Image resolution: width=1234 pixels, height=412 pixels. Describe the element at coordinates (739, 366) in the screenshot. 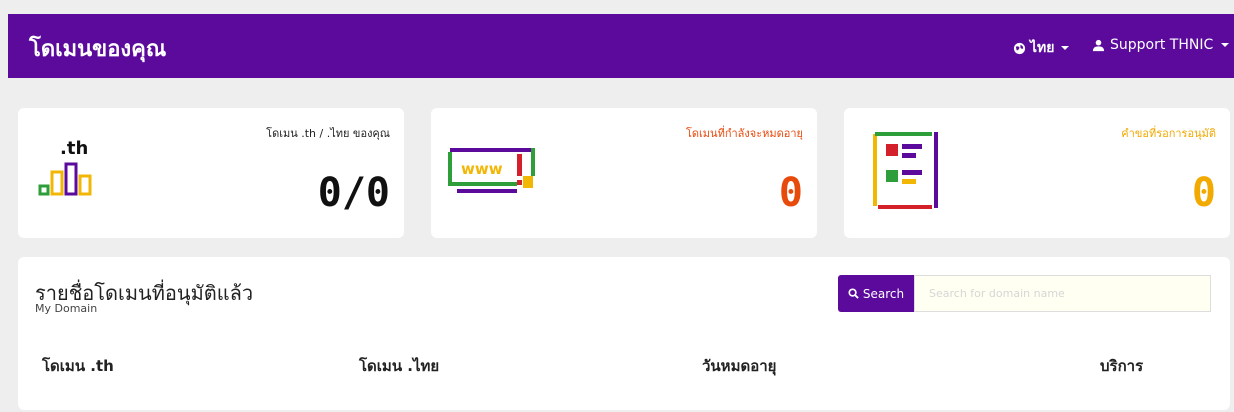

I see `column-header-expiry: วันหมดอายุ` at that location.